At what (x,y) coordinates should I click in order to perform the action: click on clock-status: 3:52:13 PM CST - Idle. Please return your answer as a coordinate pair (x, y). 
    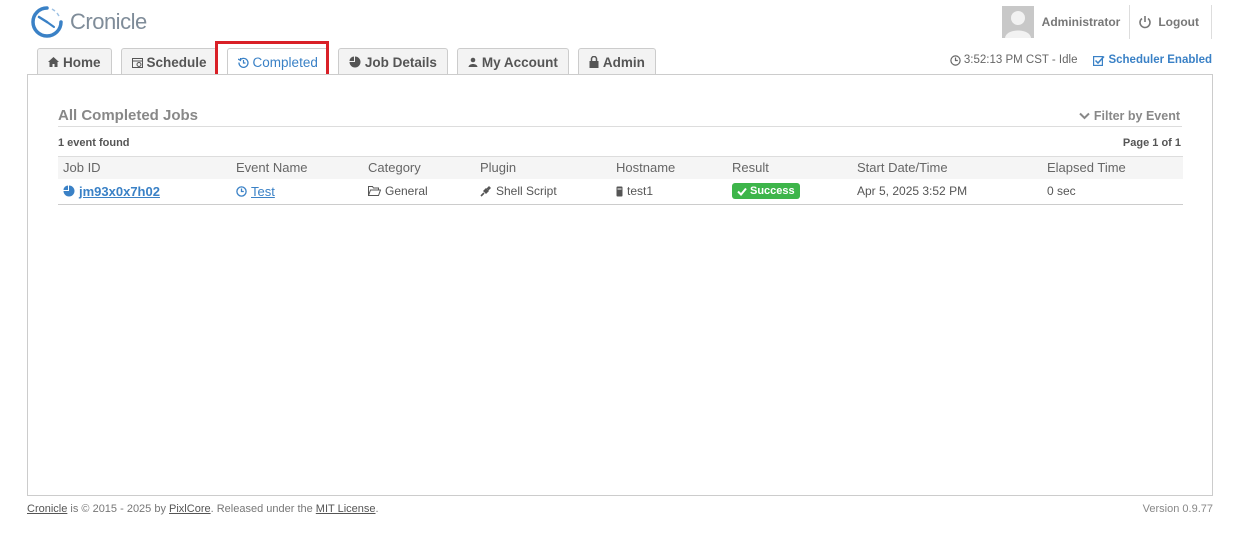
    Looking at the image, I should click on (1014, 60).